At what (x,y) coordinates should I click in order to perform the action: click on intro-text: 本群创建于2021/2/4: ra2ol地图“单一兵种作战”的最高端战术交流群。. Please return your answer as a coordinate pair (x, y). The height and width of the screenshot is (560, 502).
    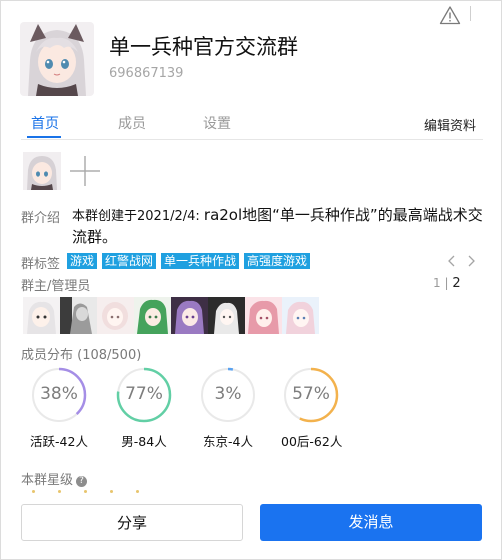
    Looking at the image, I should click on (278, 227).